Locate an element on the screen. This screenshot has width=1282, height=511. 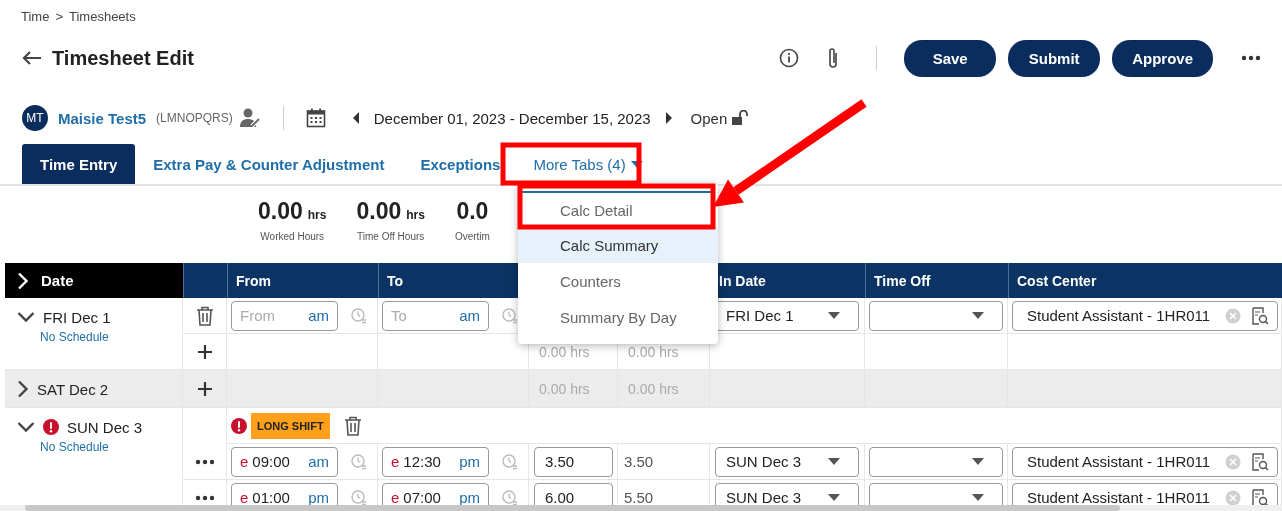
paid-hours: 3.50 is located at coordinates (638, 461).